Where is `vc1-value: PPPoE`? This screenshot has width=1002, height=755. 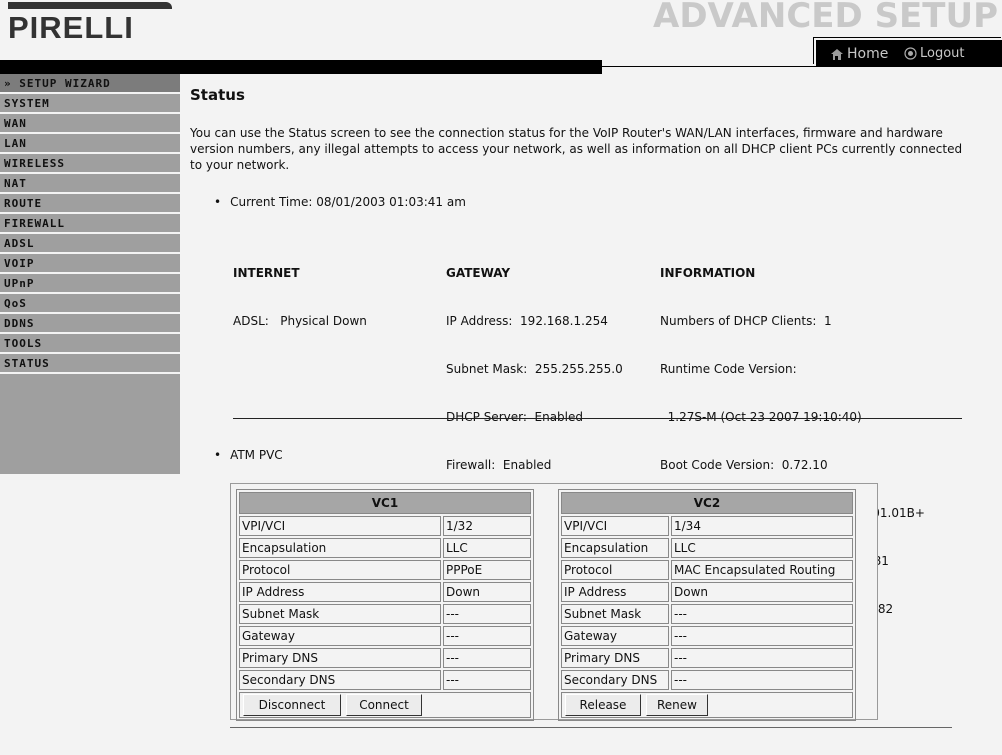 vc1-value: PPPoE is located at coordinates (487, 570).